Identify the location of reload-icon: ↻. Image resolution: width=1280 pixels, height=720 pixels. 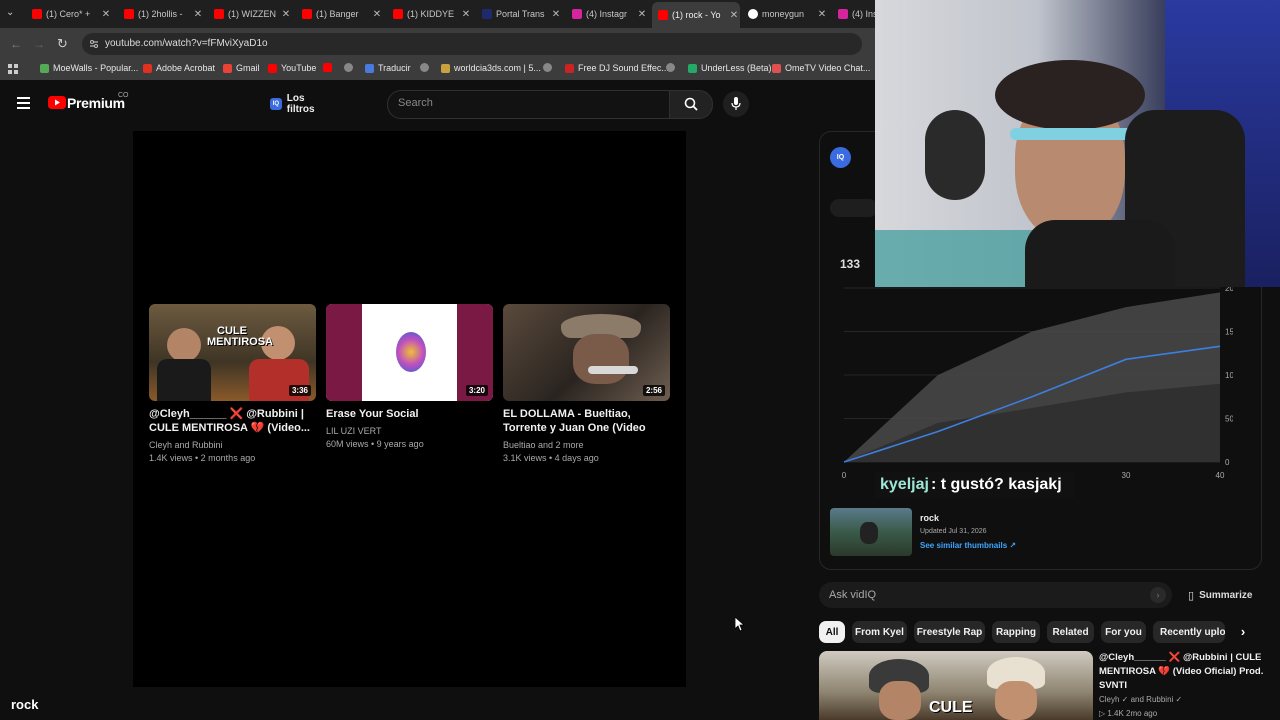
(62, 44).